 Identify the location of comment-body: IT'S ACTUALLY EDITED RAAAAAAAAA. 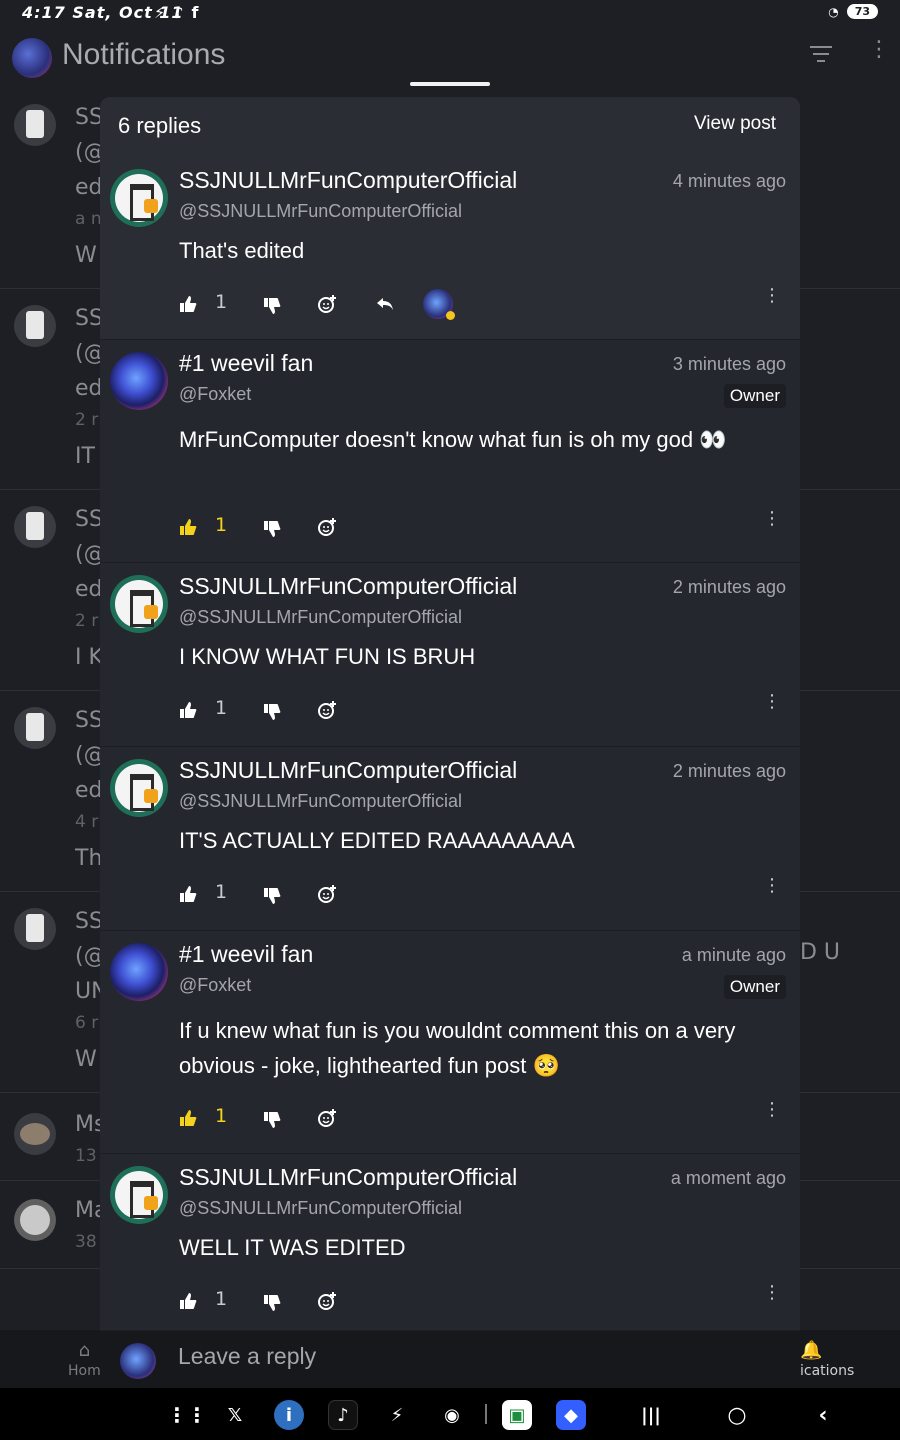
(377, 840).